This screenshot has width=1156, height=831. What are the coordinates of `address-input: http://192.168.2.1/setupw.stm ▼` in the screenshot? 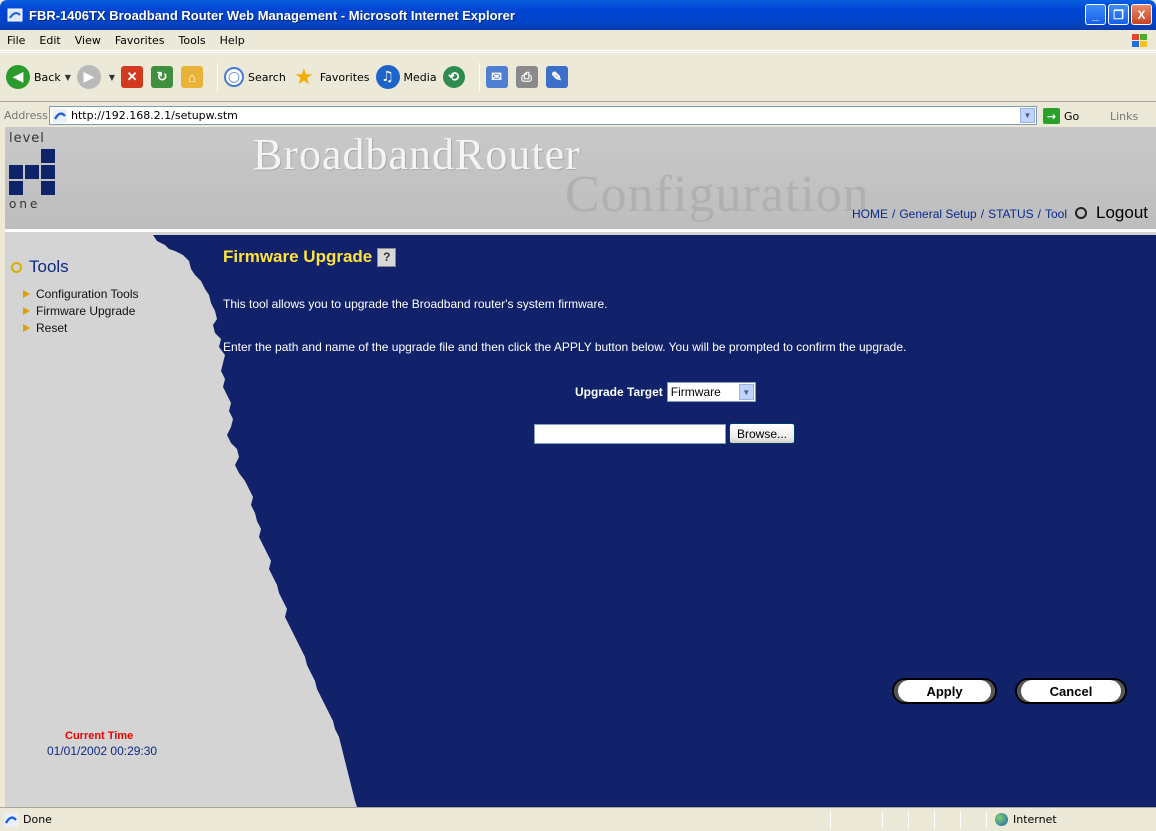 It's located at (543, 115).